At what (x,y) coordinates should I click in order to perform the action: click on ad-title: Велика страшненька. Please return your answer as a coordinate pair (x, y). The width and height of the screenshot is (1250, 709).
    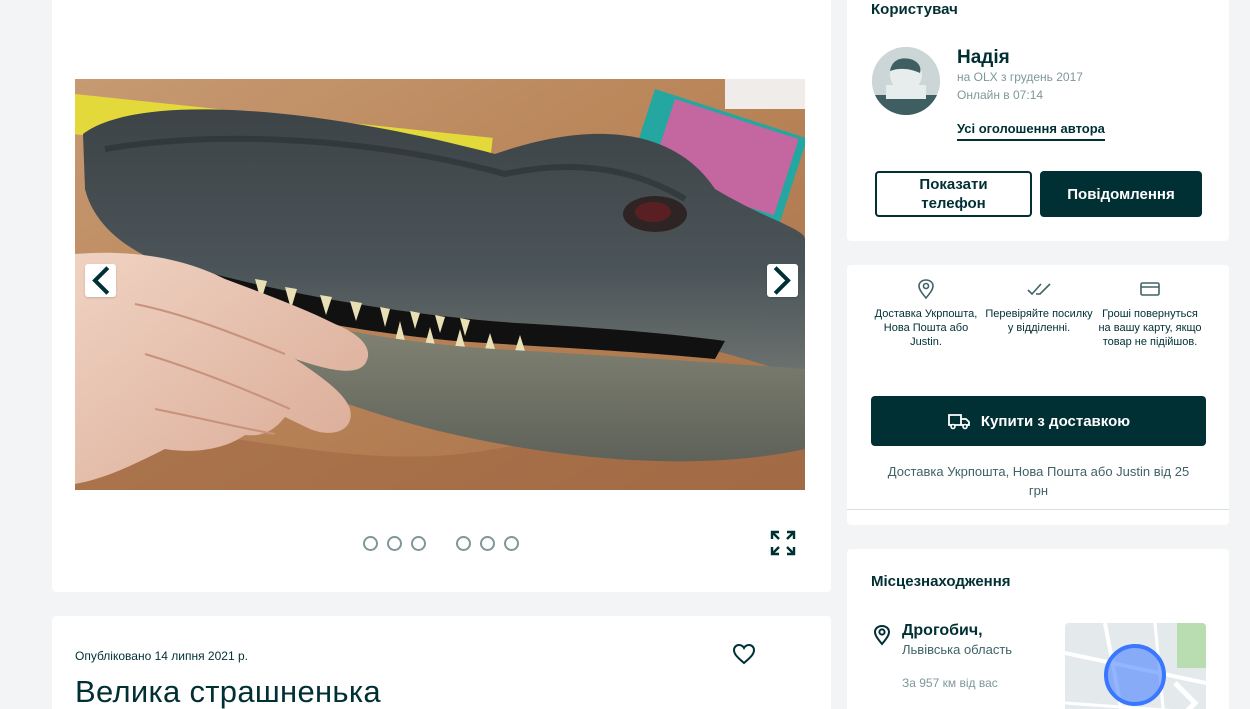
    Looking at the image, I should click on (228, 691).